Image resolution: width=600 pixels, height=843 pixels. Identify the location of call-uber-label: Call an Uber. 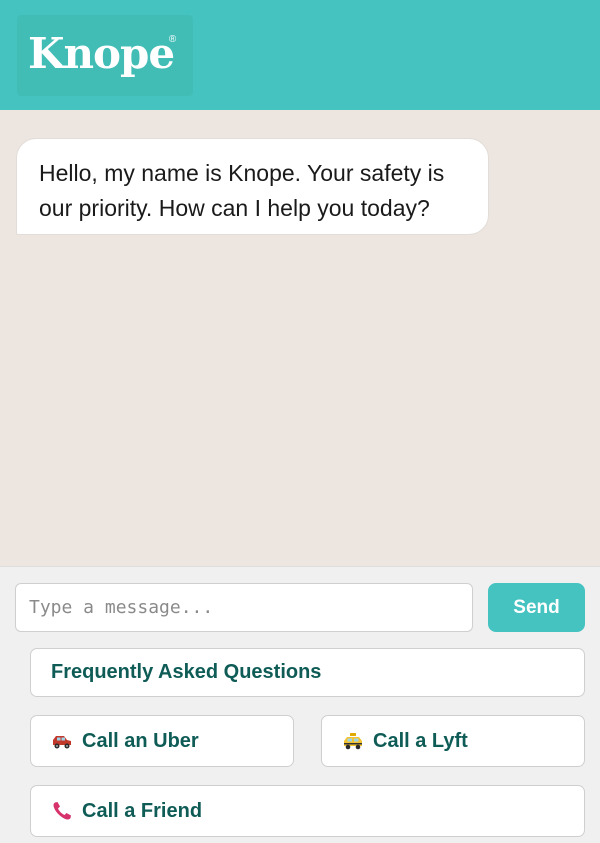
(140, 740).